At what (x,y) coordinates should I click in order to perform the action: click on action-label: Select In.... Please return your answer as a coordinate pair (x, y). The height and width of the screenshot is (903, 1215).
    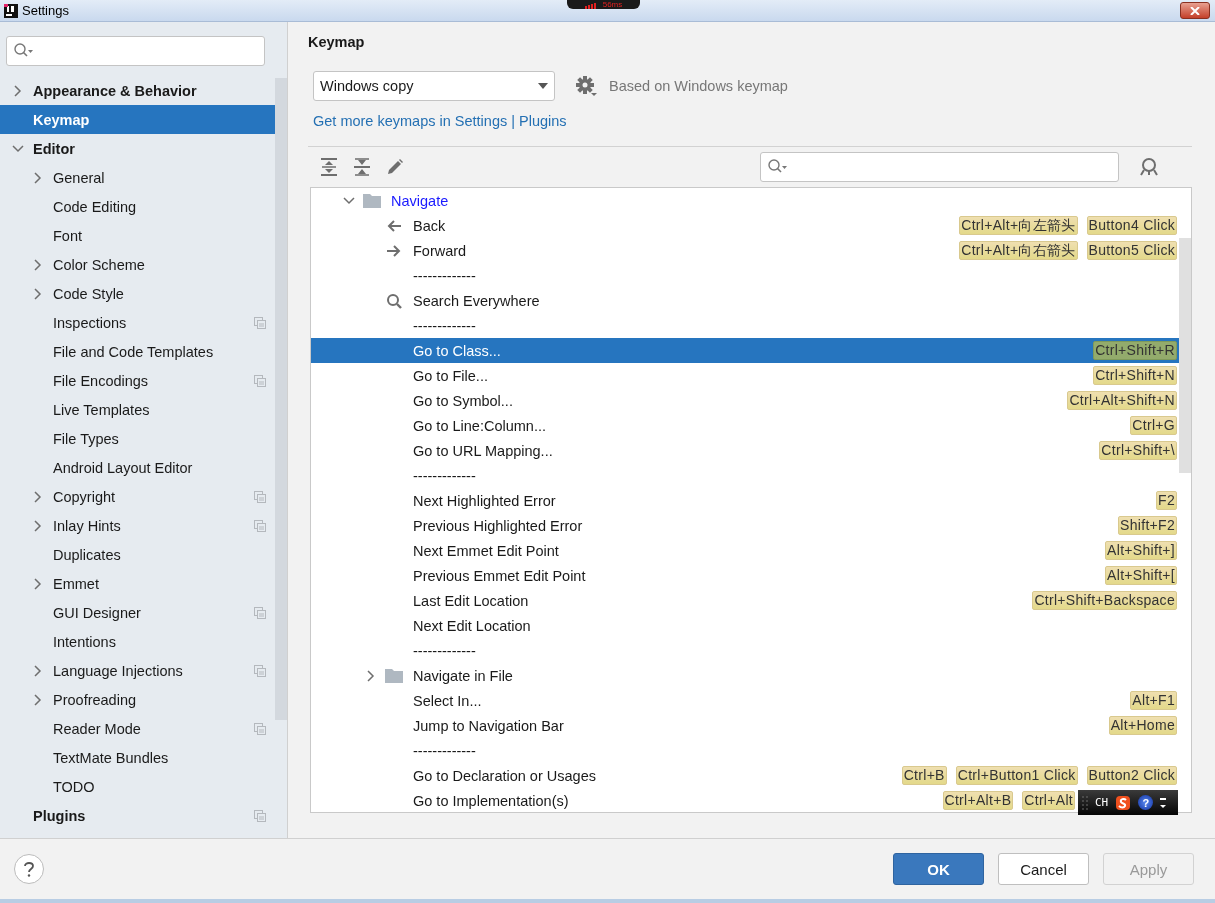
    Looking at the image, I should click on (447, 700).